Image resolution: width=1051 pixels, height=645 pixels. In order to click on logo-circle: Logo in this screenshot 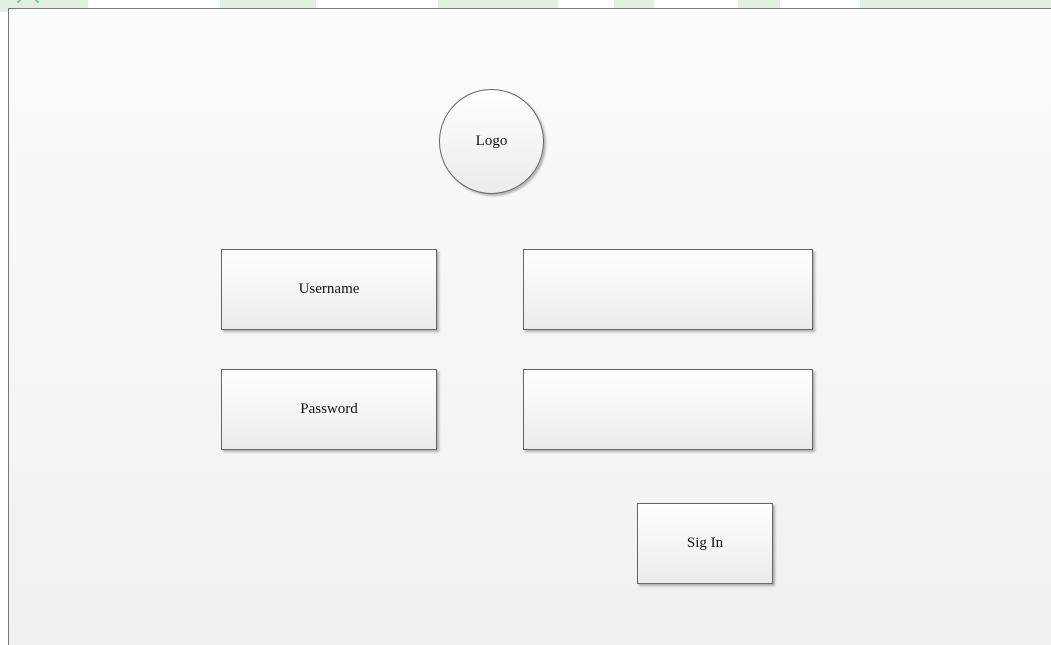, I will do `click(491, 141)`.